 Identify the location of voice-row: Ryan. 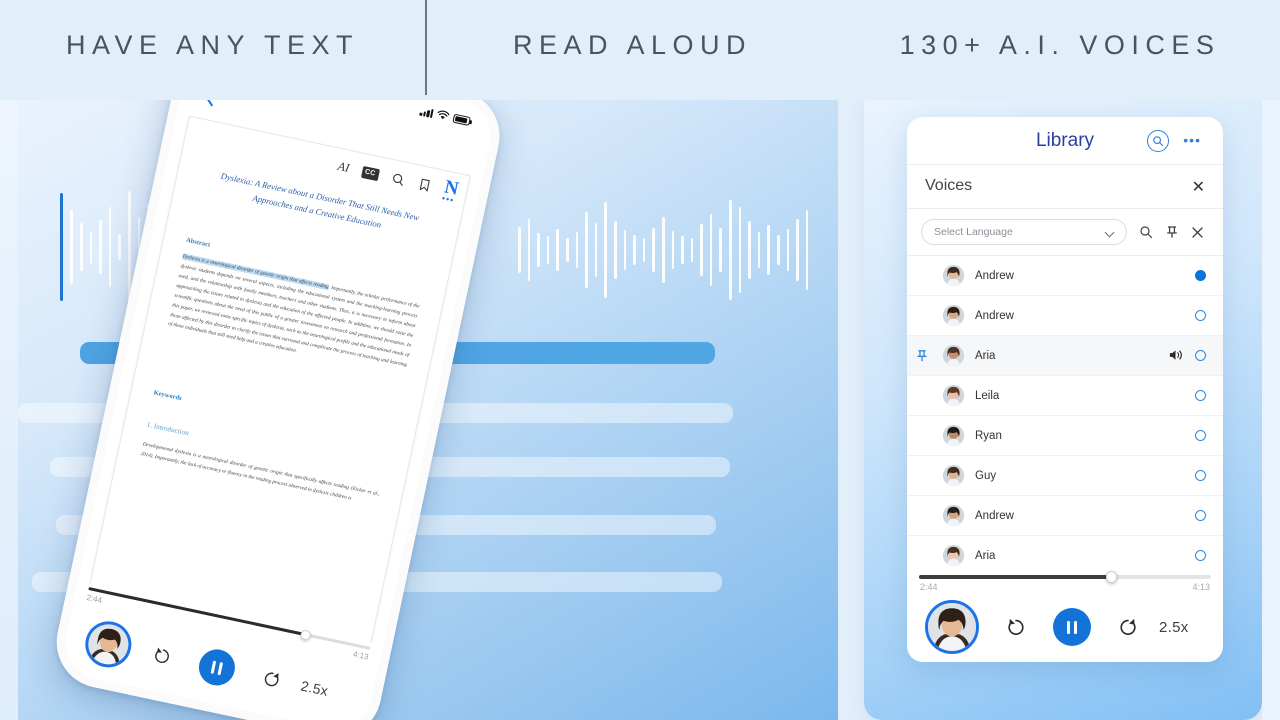
(1065, 436).